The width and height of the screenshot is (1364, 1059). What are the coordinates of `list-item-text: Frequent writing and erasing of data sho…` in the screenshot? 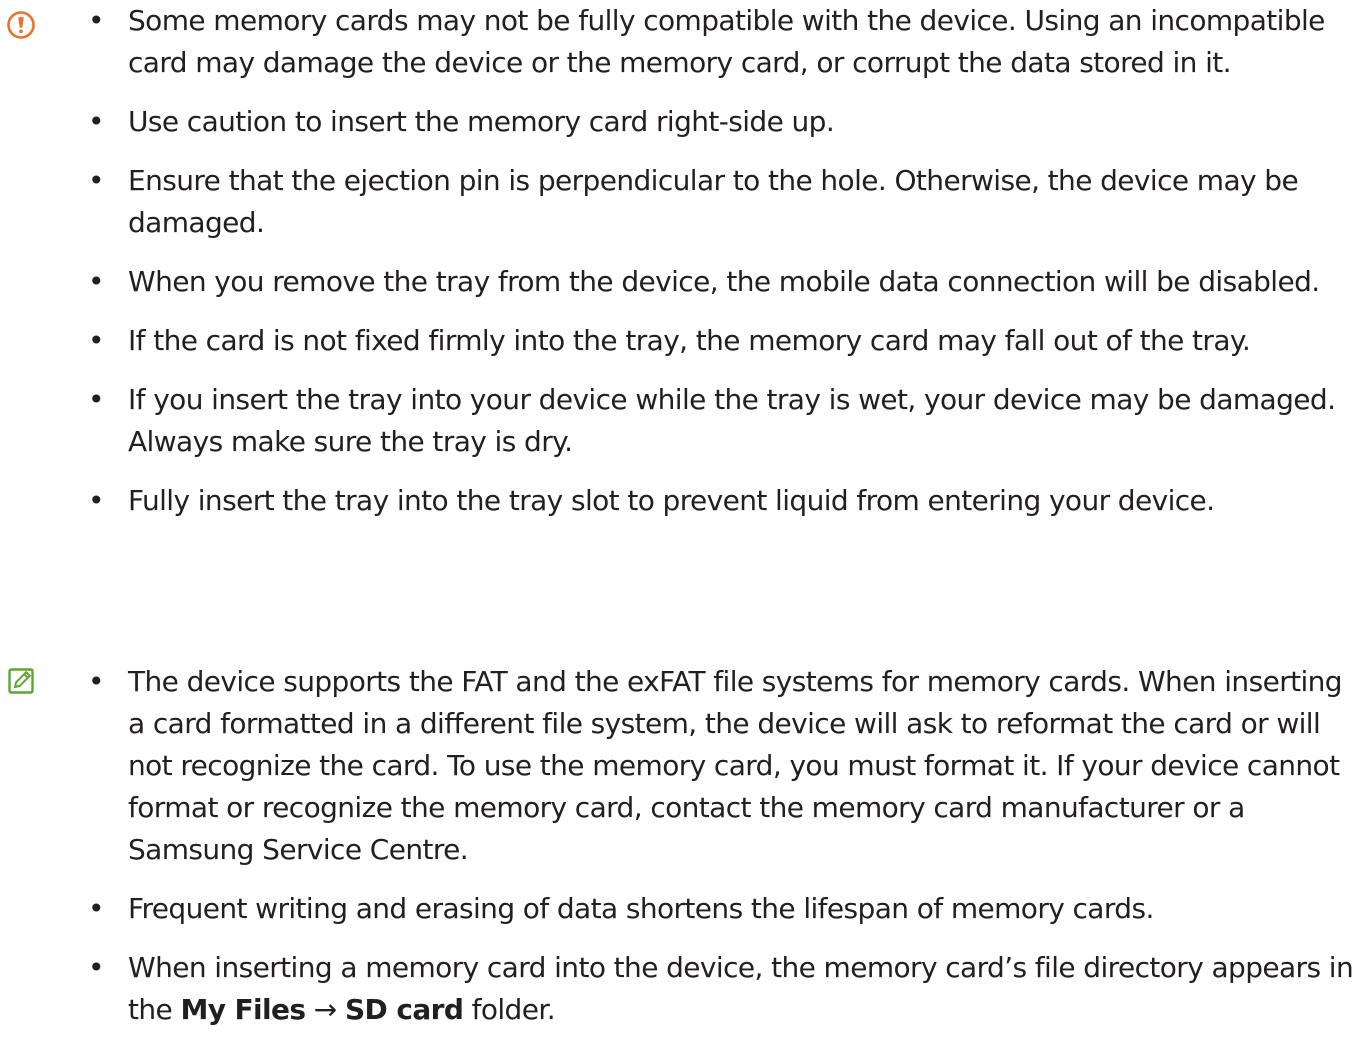 It's located at (641, 908).